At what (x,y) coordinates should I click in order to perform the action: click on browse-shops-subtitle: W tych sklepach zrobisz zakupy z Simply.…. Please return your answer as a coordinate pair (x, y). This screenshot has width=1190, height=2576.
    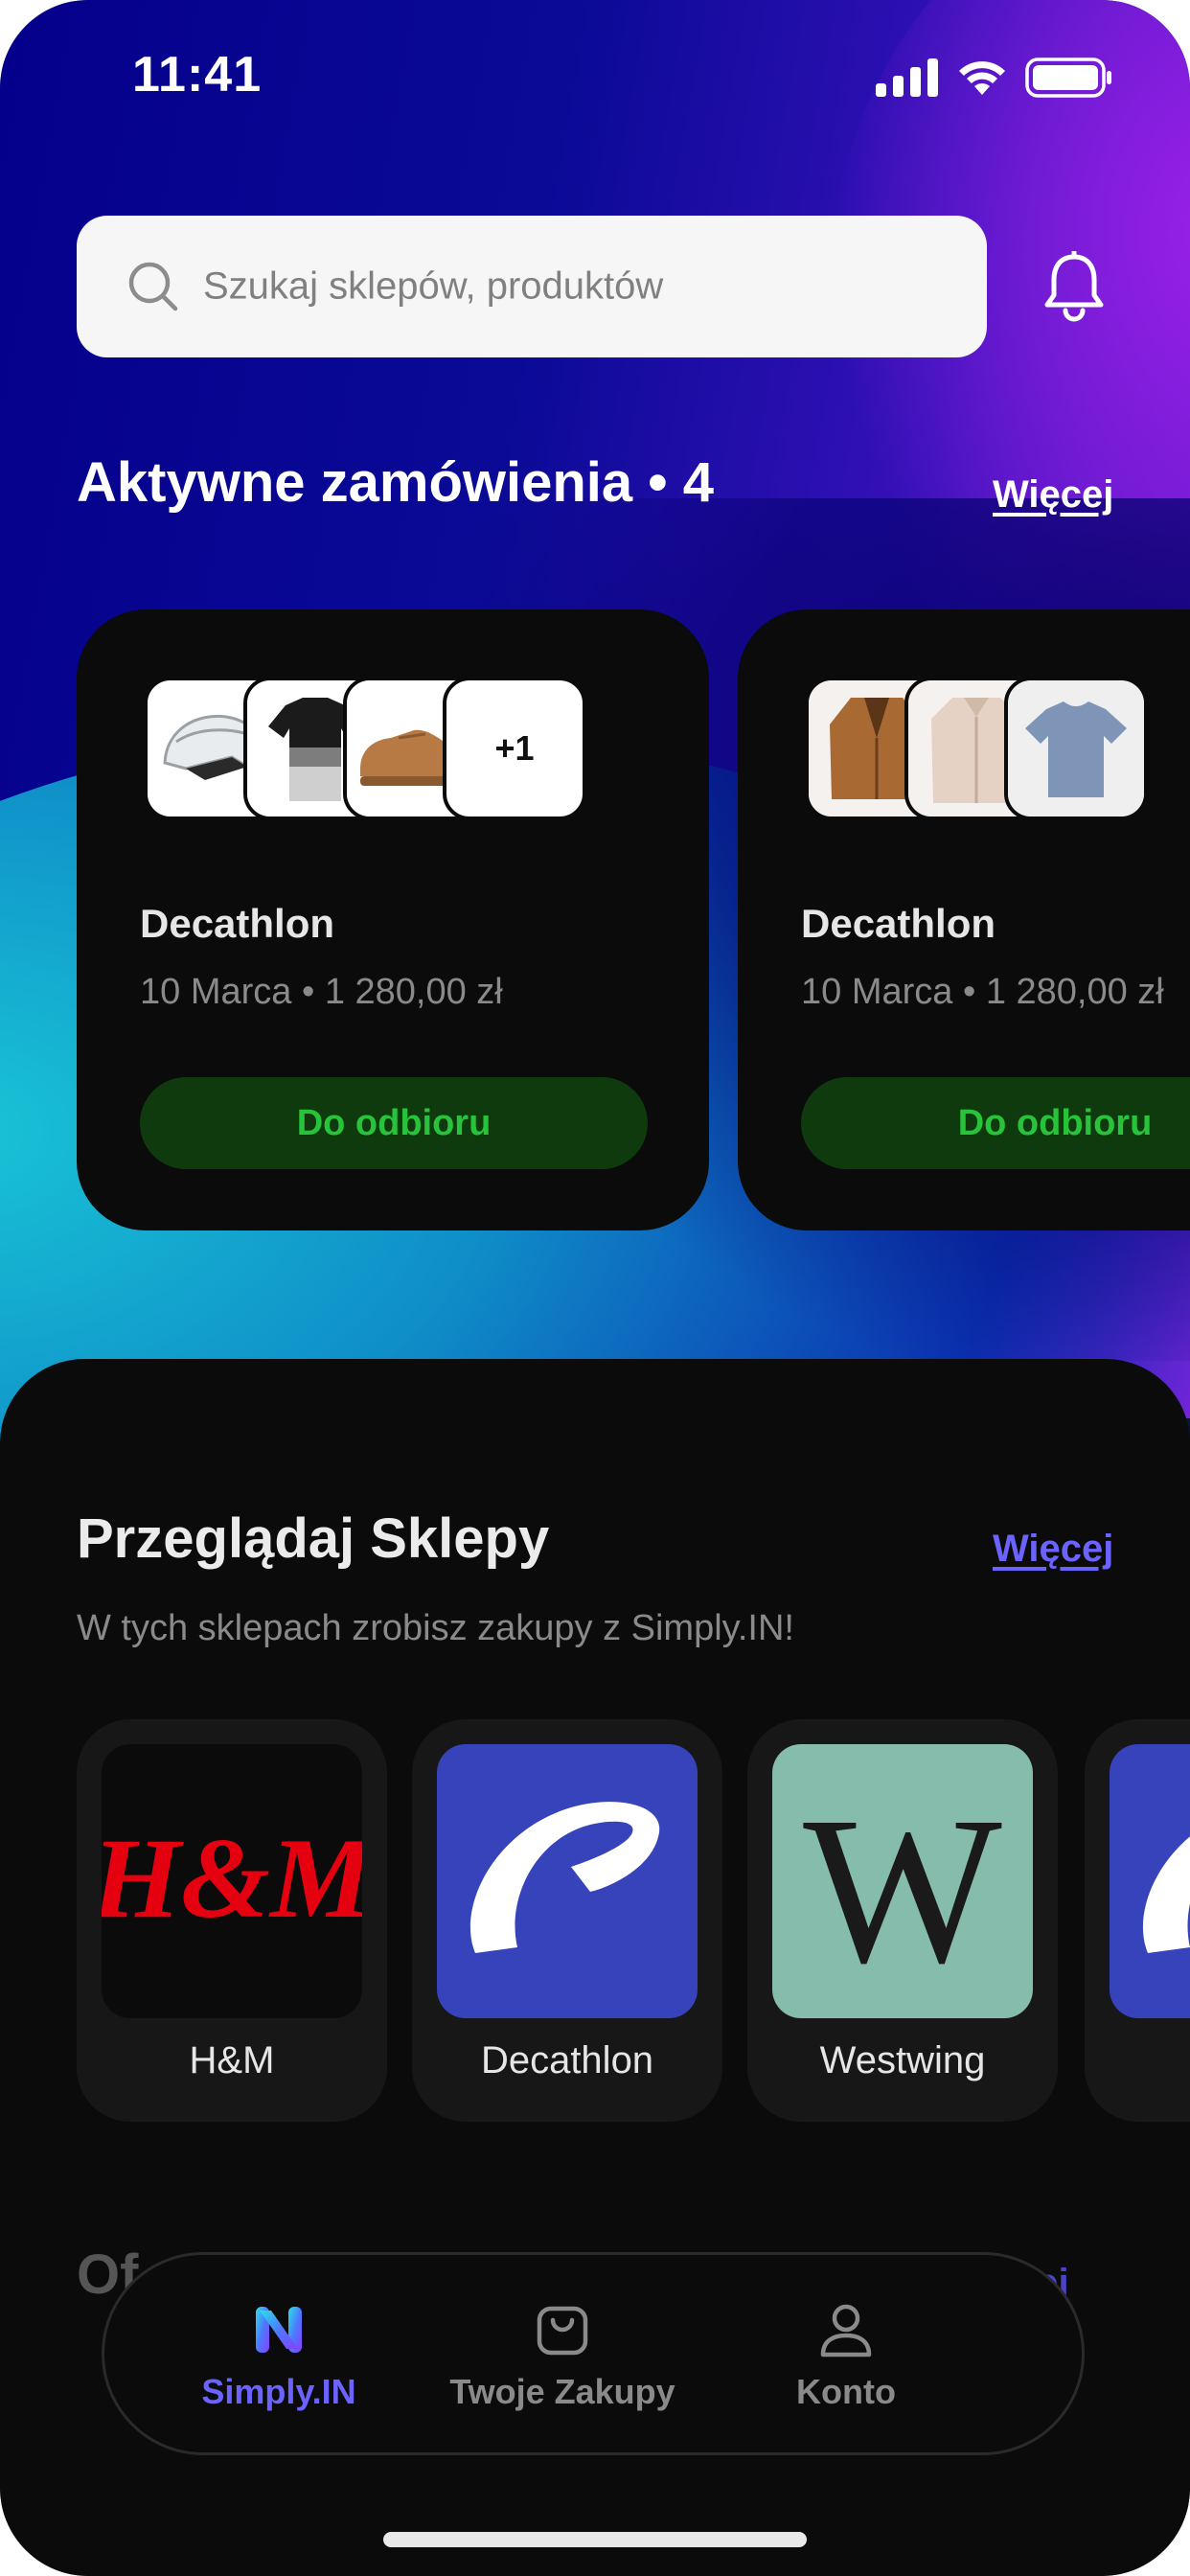
    Looking at the image, I should click on (436, 1628).